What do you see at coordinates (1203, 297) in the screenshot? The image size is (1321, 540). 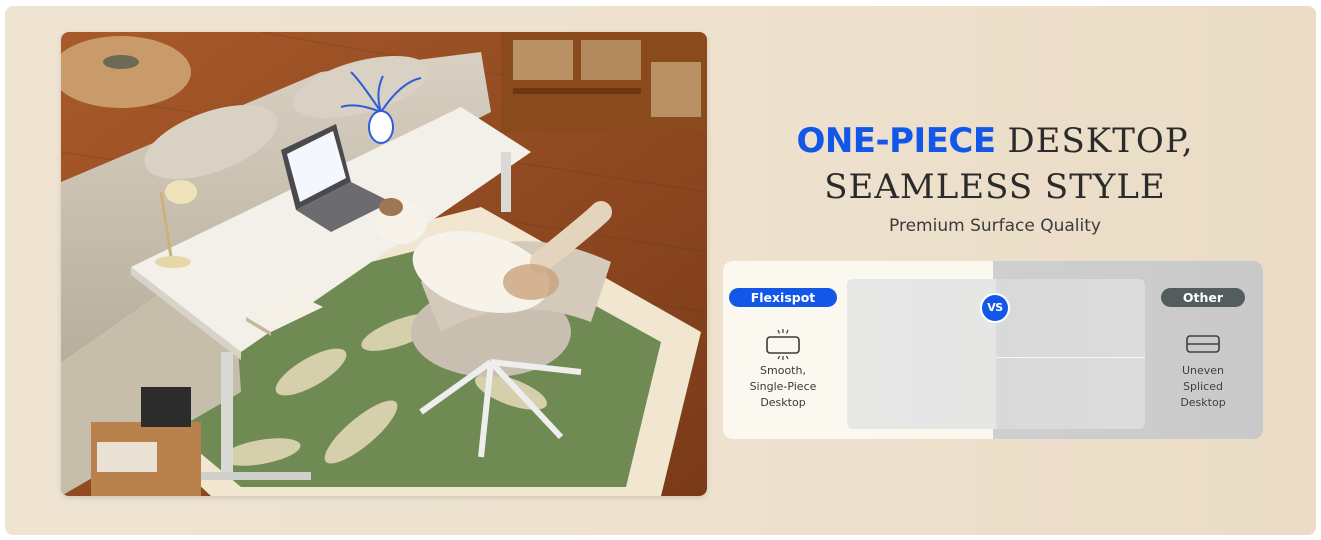 I see `other-badge: Other` at bounding box center [1203, 297].